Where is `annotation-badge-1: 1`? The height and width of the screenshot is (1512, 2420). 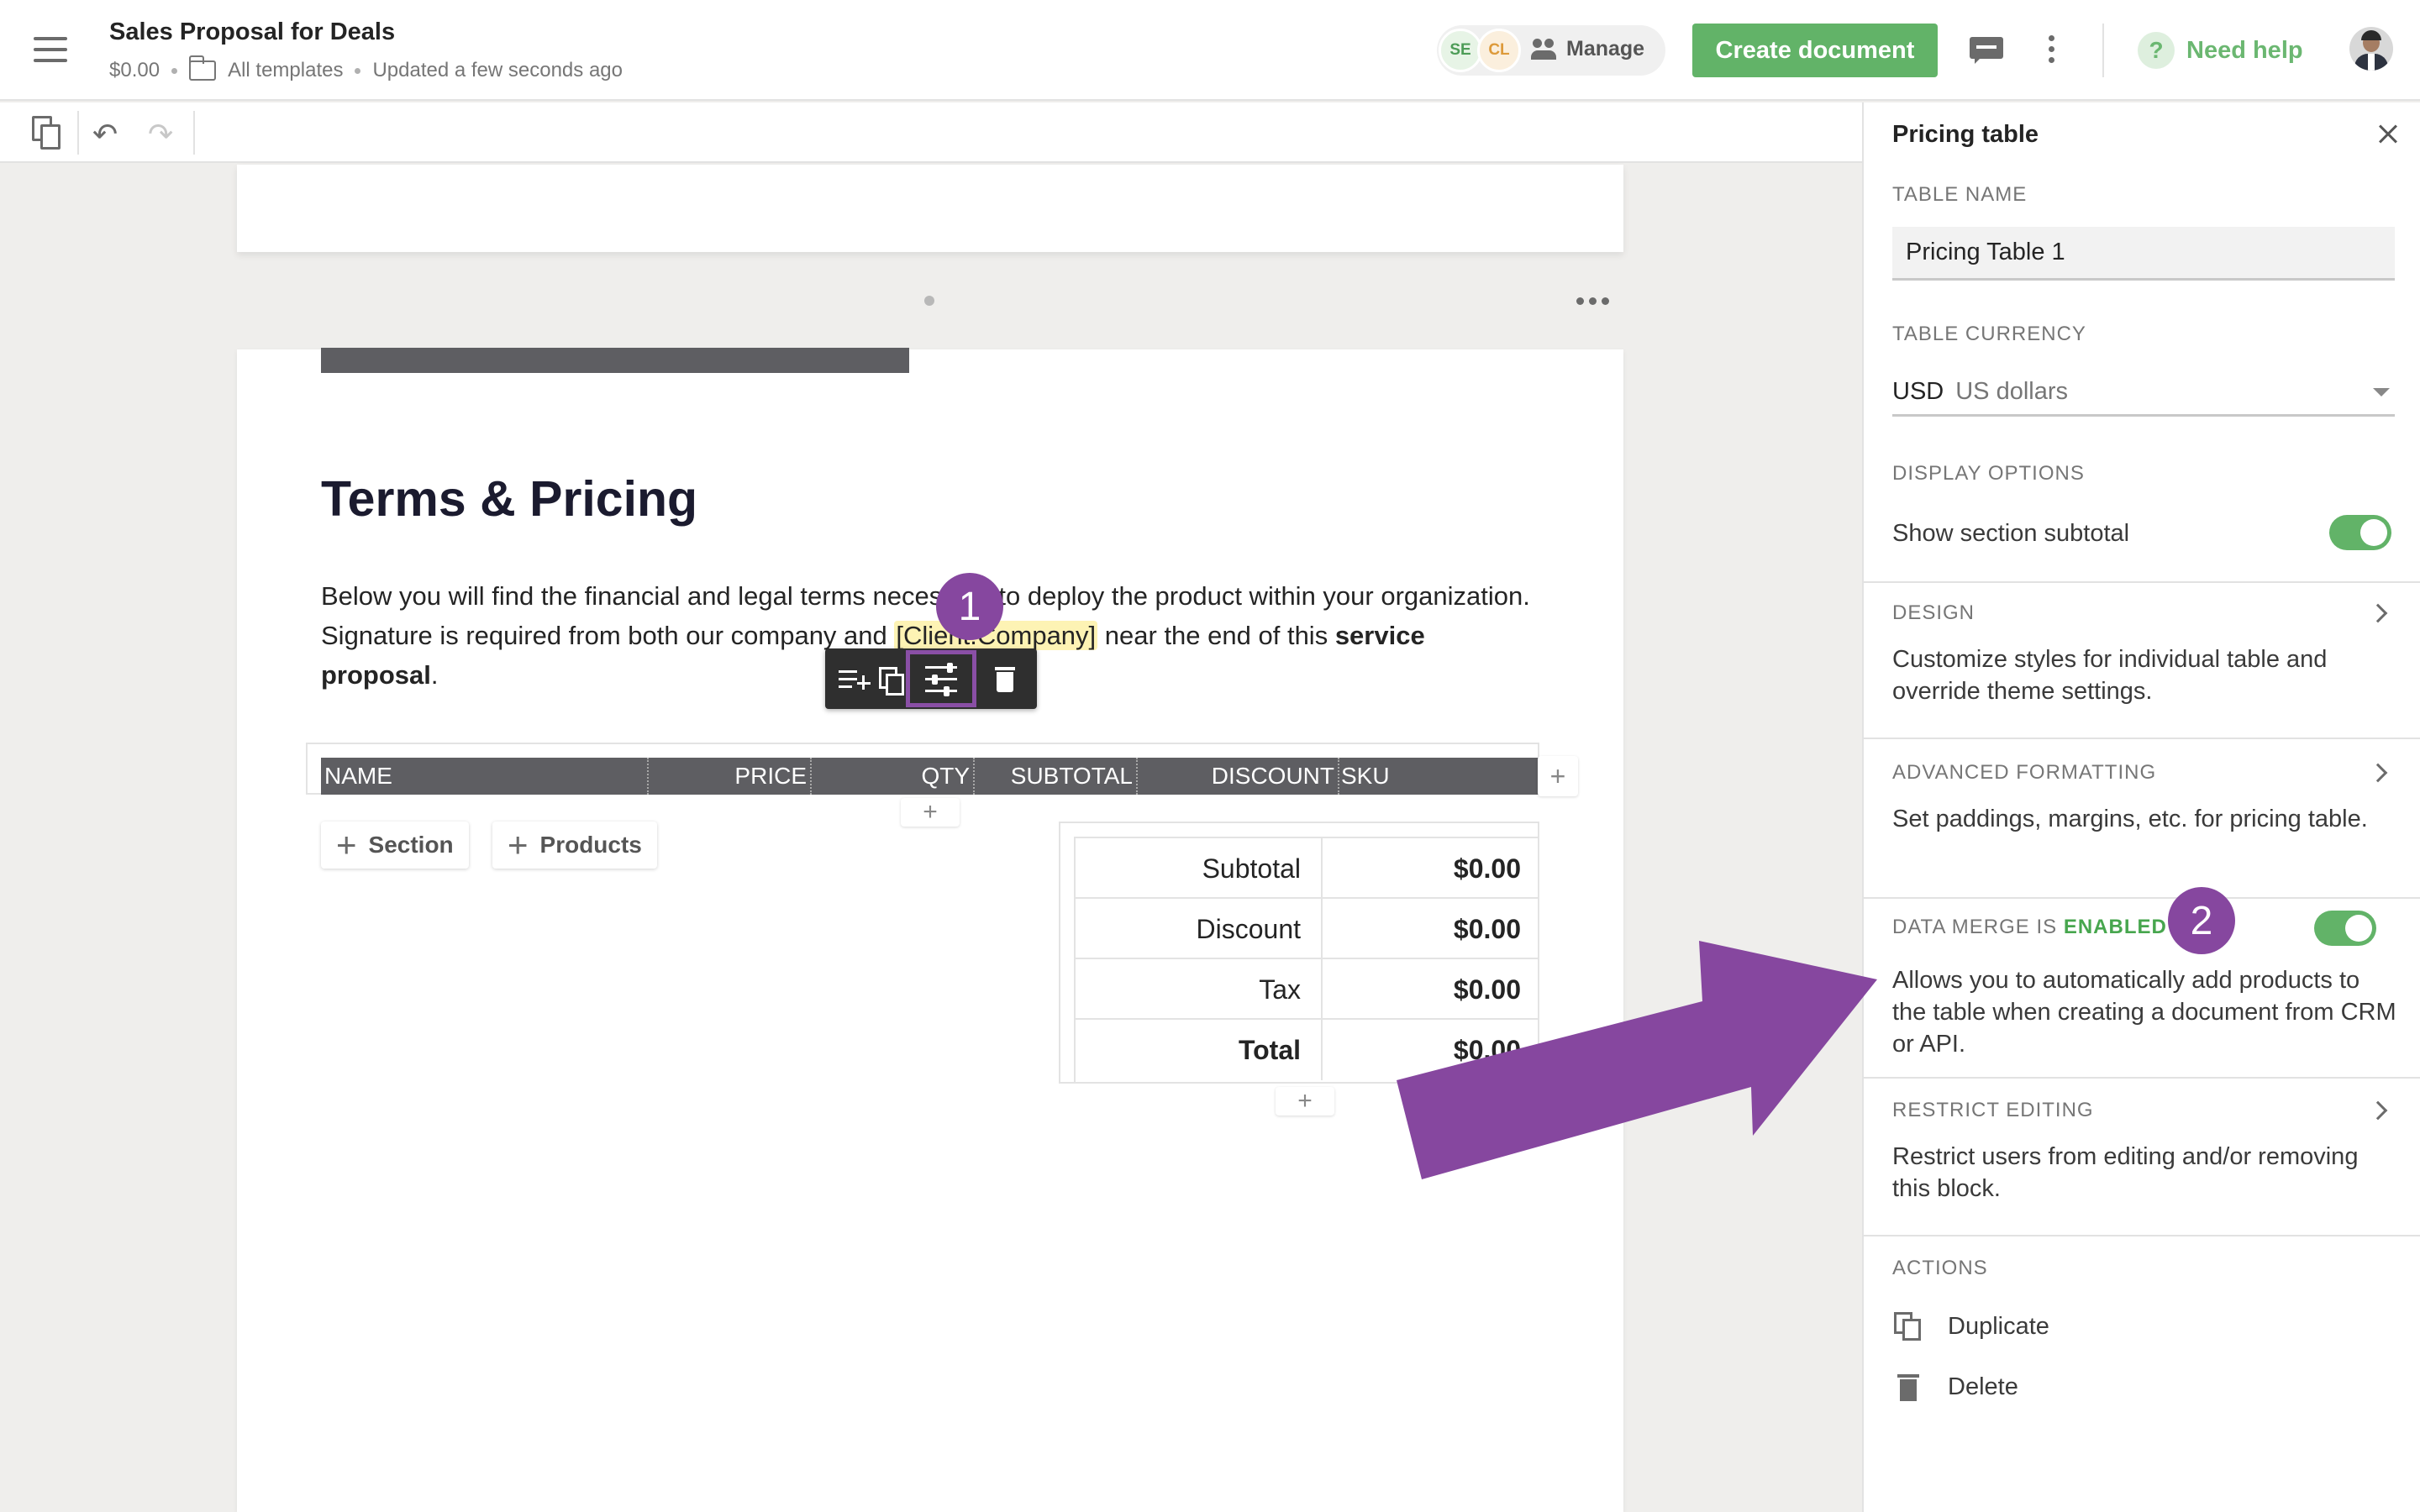
annotation-badge-1: 1 is located at coordinates (969, 606).